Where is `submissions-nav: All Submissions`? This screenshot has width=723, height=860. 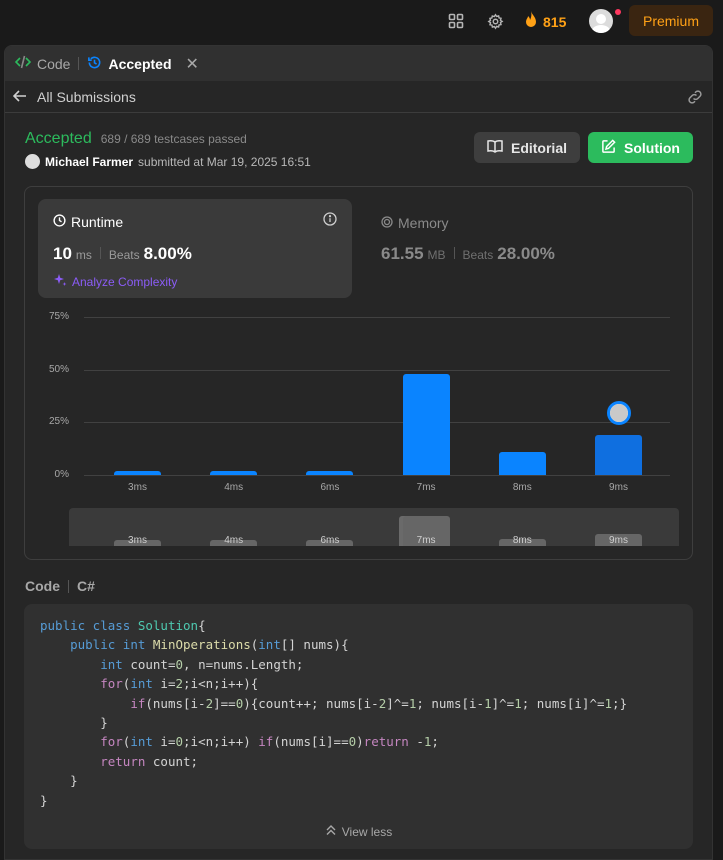
submissions-nav: All Submissions is located at coordinates (358, 97).